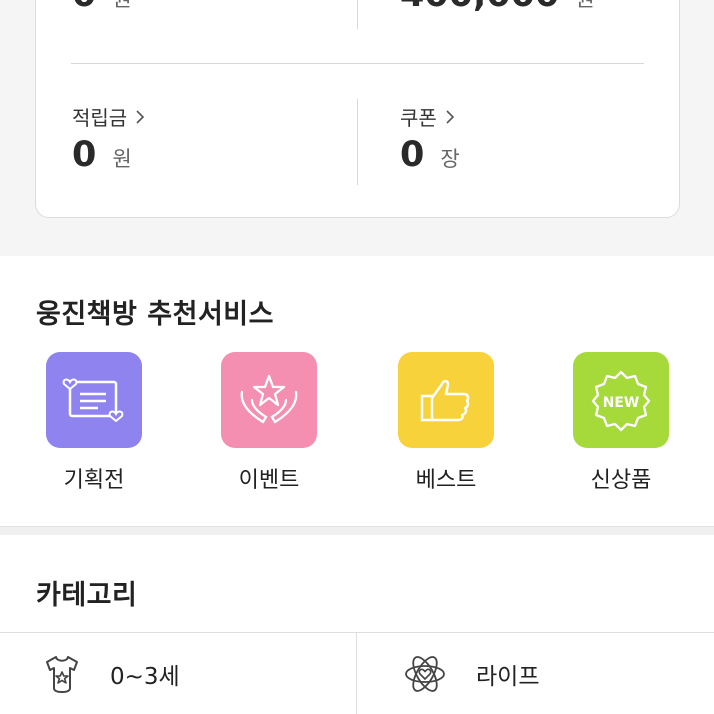 Image resolution: width=714 pixels, height=714 pixels. What do you see at coordinates (269, 480) in the screenshot?
I see `service-label: 이벤트` at bounding box center [269, 480].